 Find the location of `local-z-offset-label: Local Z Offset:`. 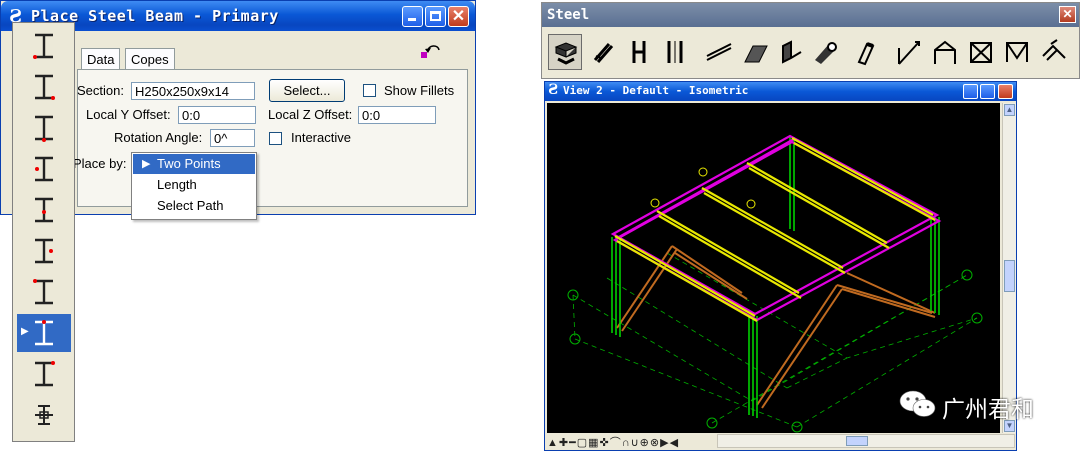

local-z-offset-label: Local Z Offset: is located at coordinates (310, 114).